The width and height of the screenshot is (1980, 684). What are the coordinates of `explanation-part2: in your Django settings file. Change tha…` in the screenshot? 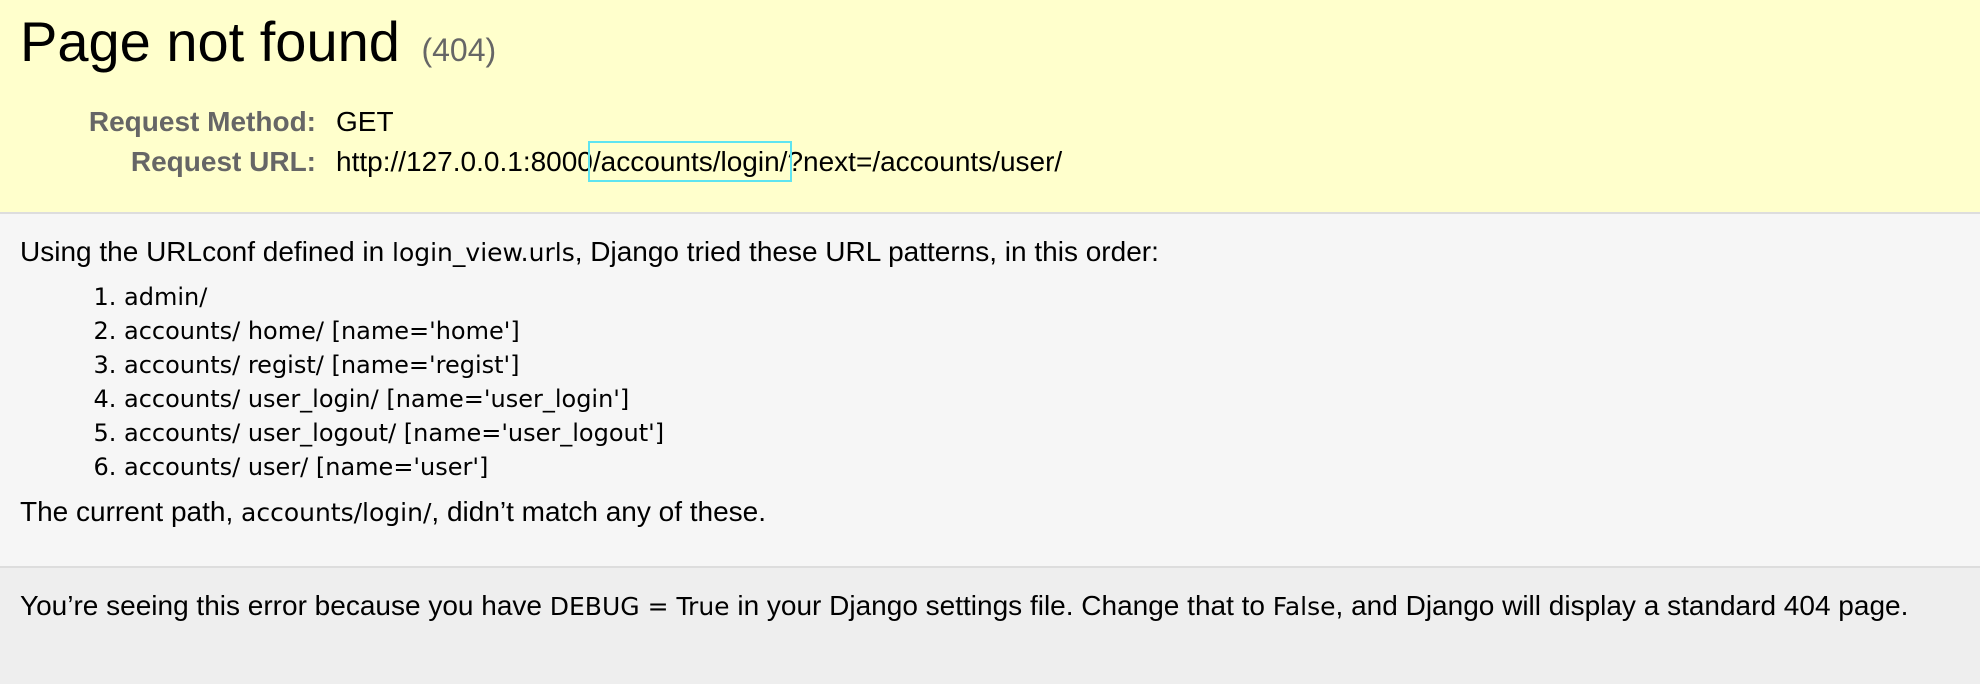 It's located at (1001, 605).